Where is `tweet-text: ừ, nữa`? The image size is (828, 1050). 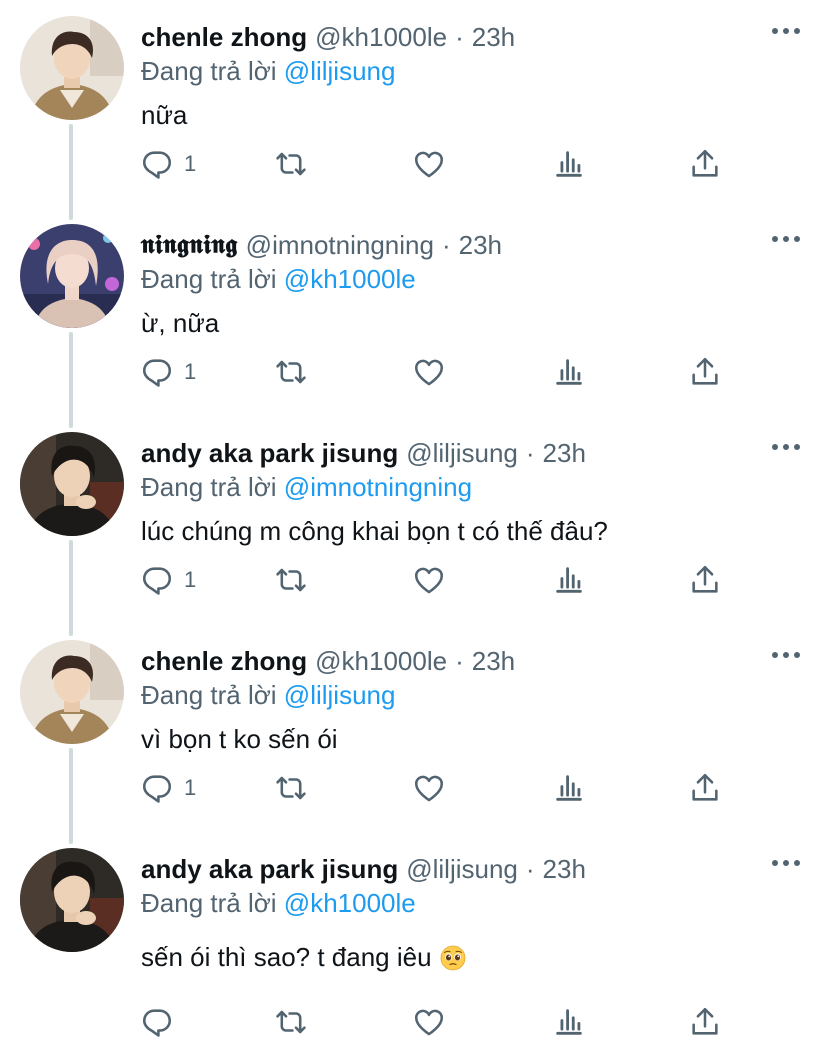
tweet-text: ừ, nữa is located at coordinates (180, 323).